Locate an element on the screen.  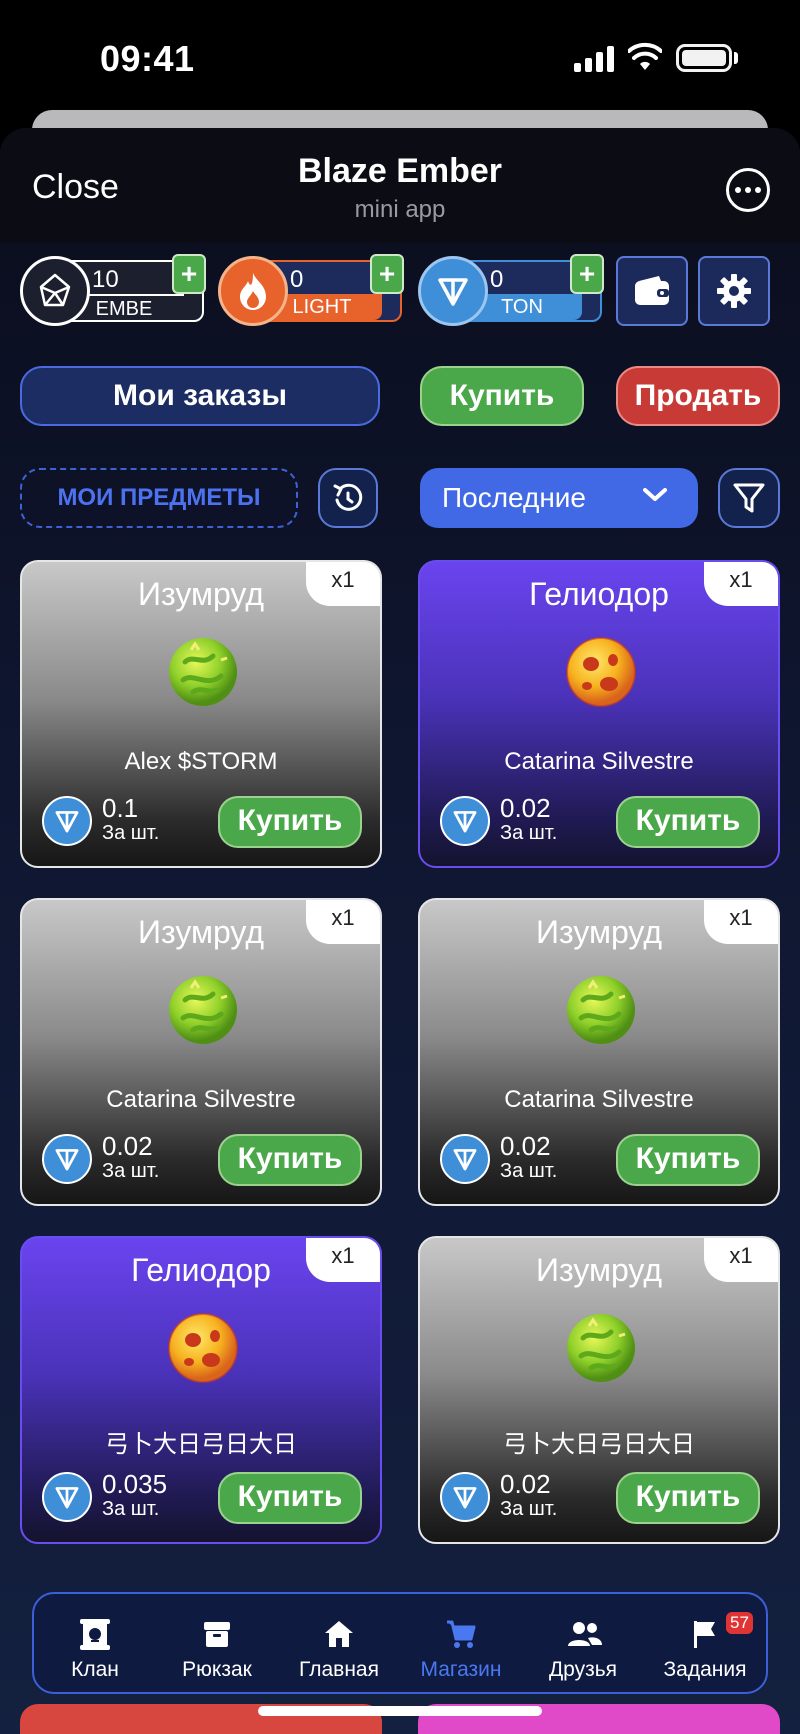
listing-card: x1 Гелиодор 弓卜大日弓日大日 0.035 За шт. Купить is located at coordinates (201, 1390).